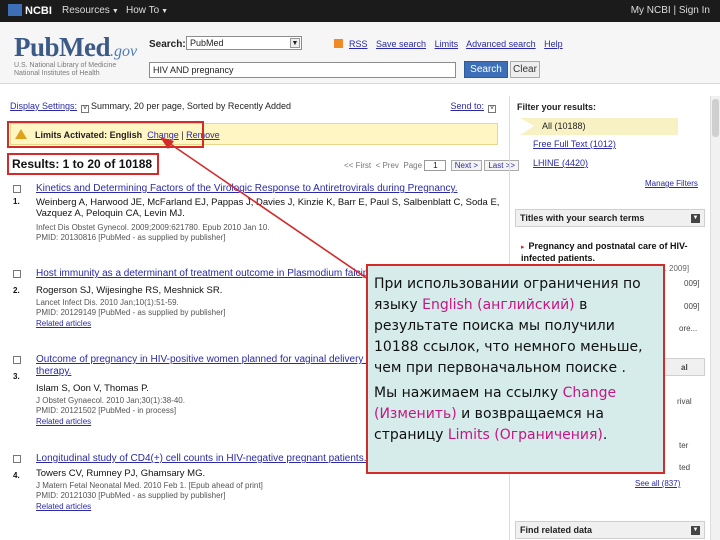  I want to click on callout-highlight: Limits (Ограничения), so click(525, 435).